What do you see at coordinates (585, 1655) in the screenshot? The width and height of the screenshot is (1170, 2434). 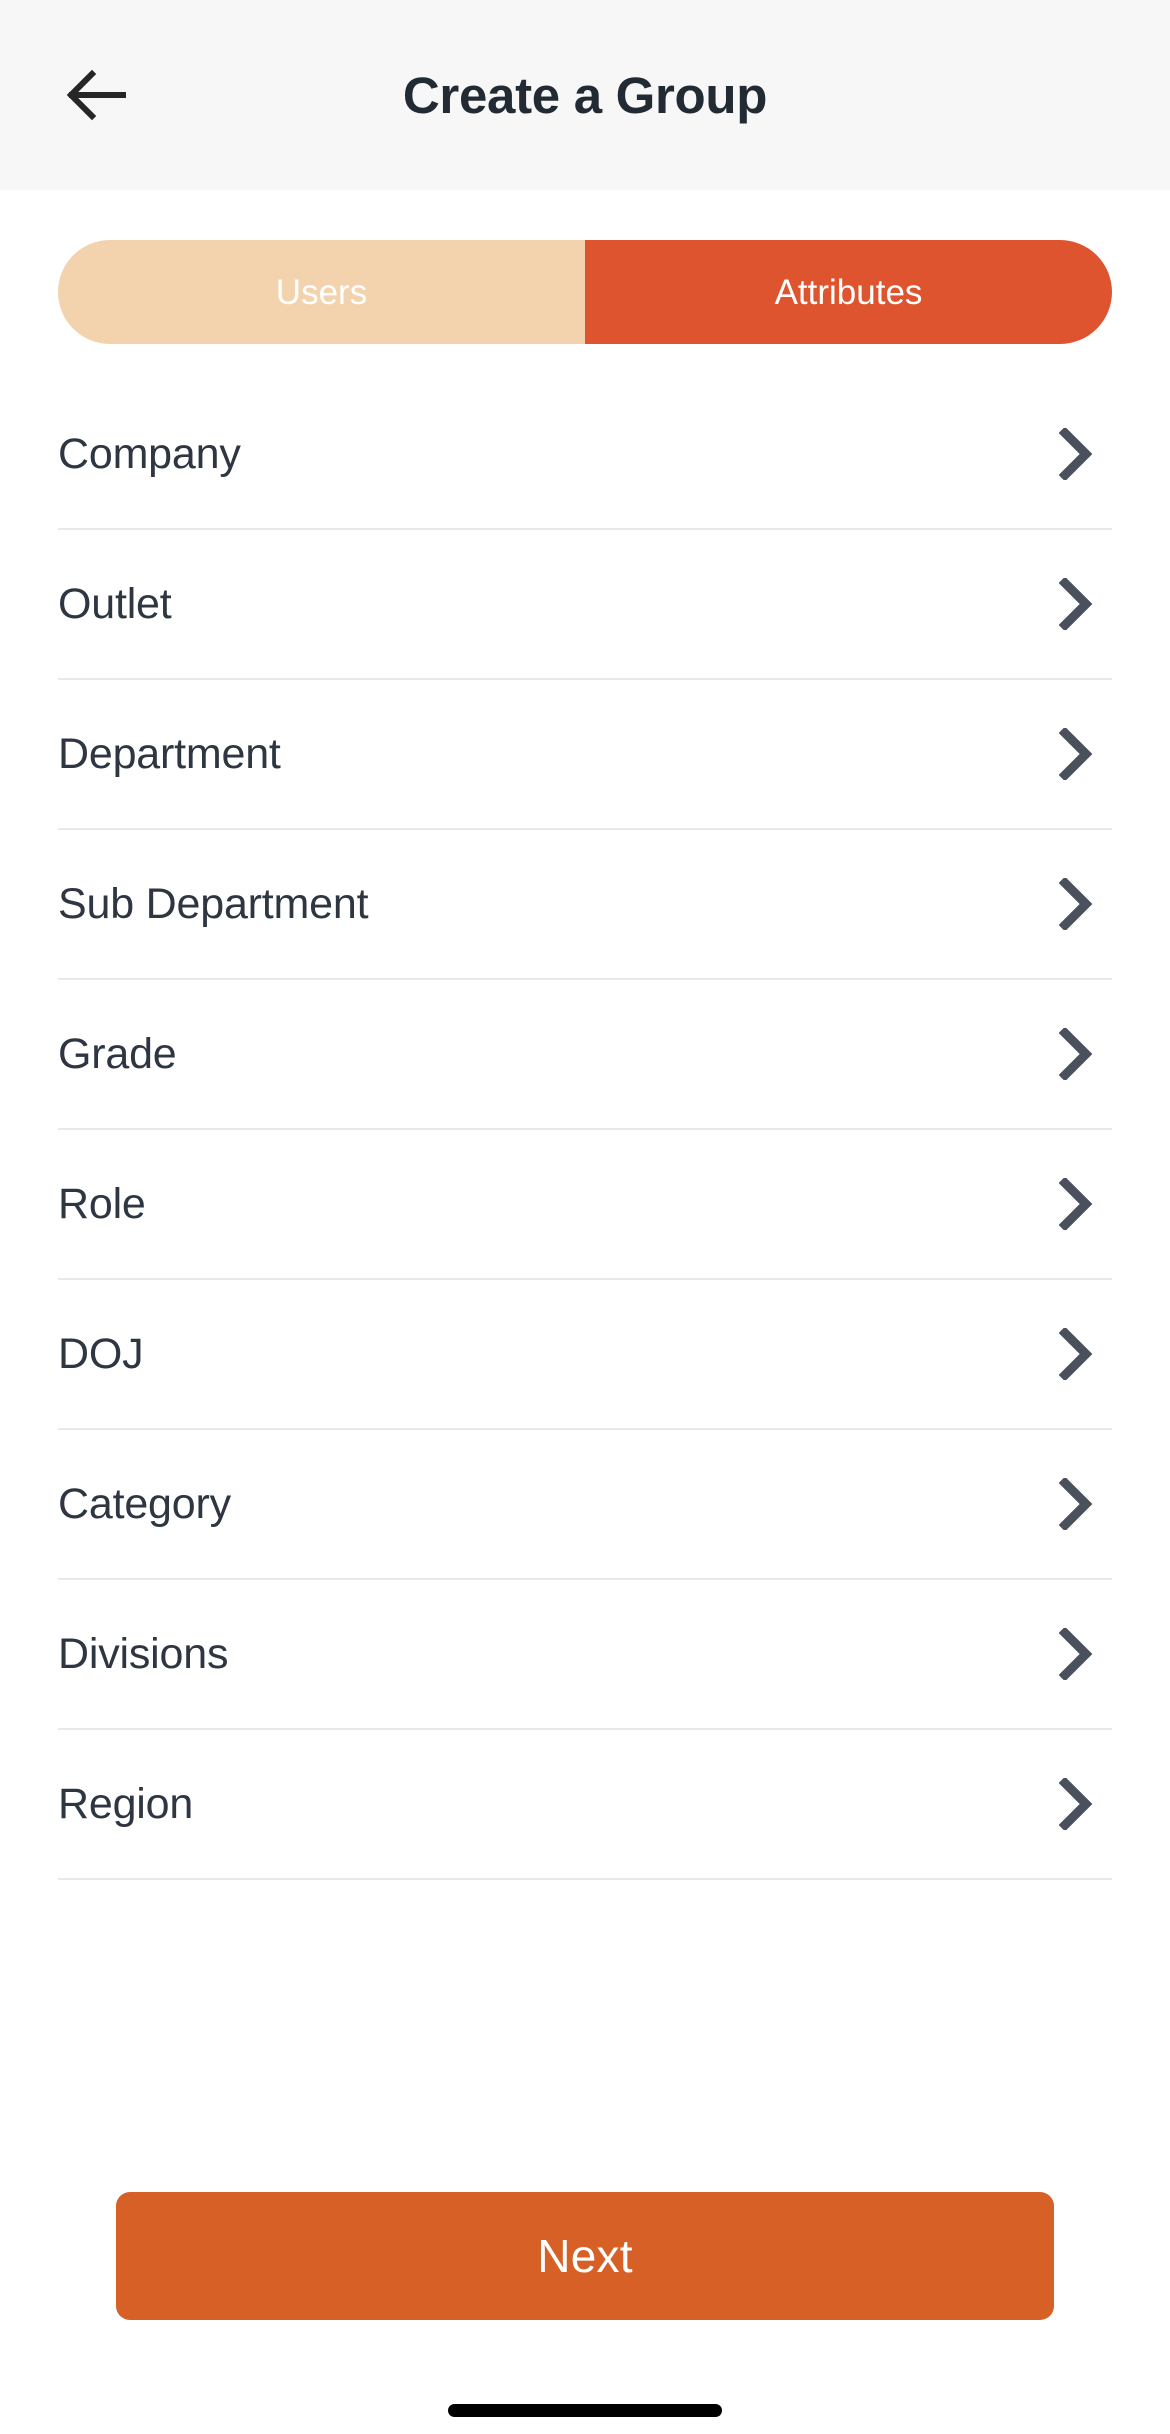 I see `list-item-divisions: Divisions` at bounding box center [585, 1655].